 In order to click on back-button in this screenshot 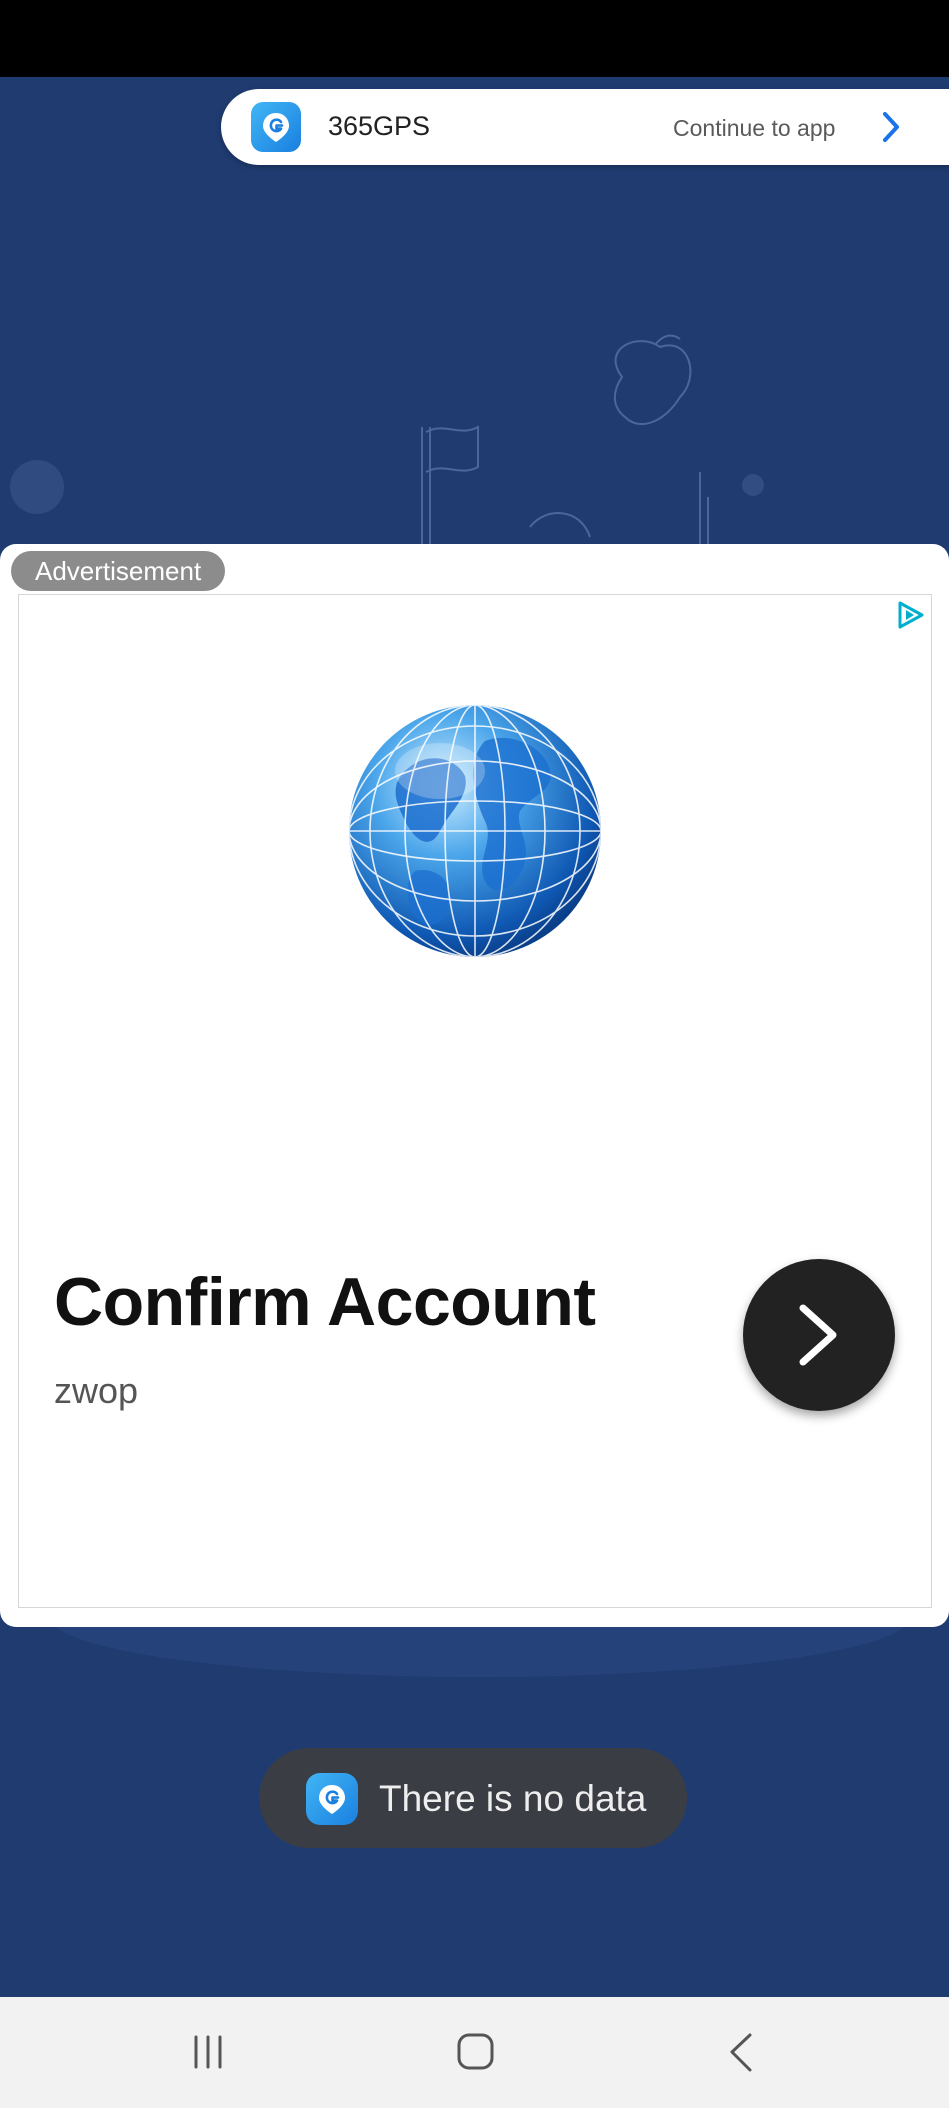, I will do `click(740, 2052)`.